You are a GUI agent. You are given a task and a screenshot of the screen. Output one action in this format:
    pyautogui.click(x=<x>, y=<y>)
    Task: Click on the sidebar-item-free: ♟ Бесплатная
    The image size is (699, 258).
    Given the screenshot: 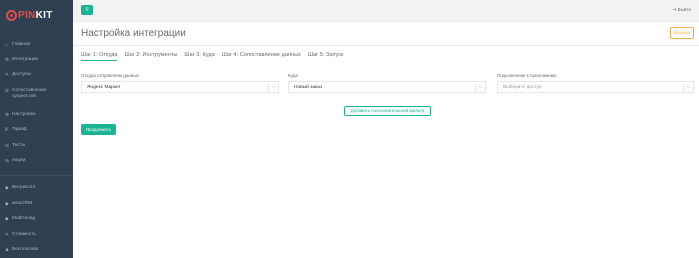 What is the action you would take?
    pyautogui.click(x=21, y=250)
    